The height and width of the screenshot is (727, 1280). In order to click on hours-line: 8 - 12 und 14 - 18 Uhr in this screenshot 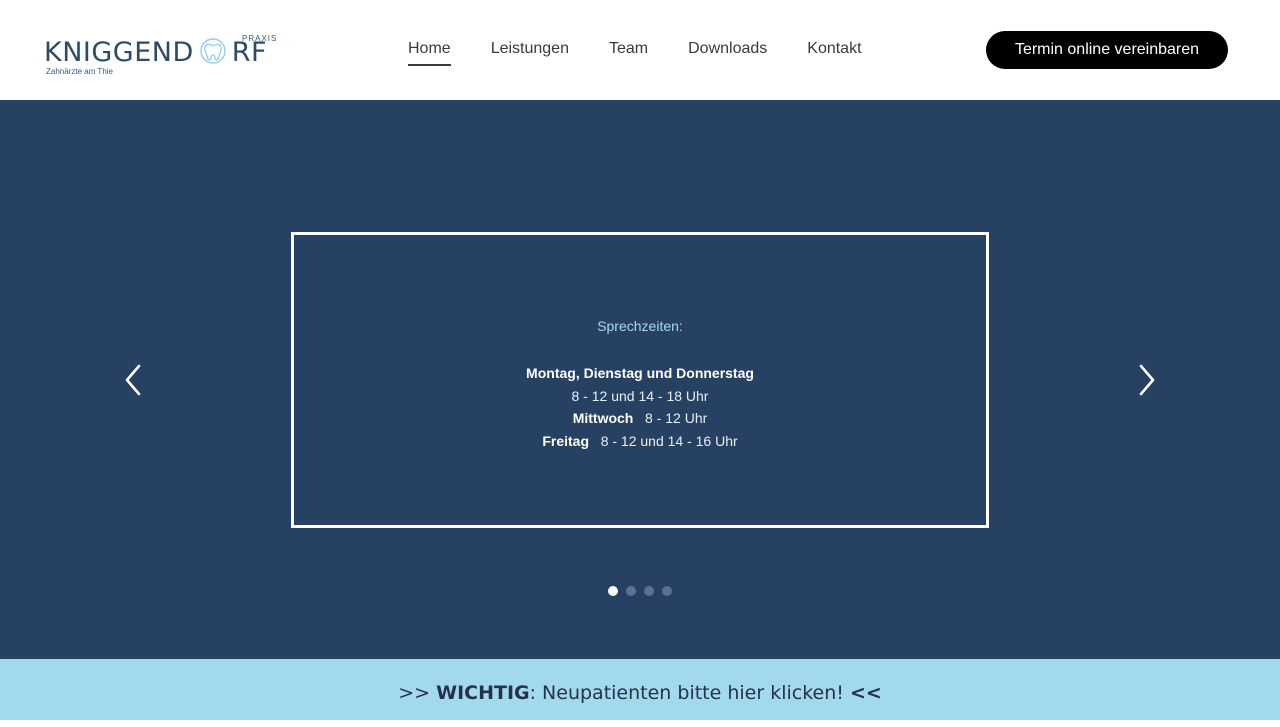, I will do `click(640, 395)`.